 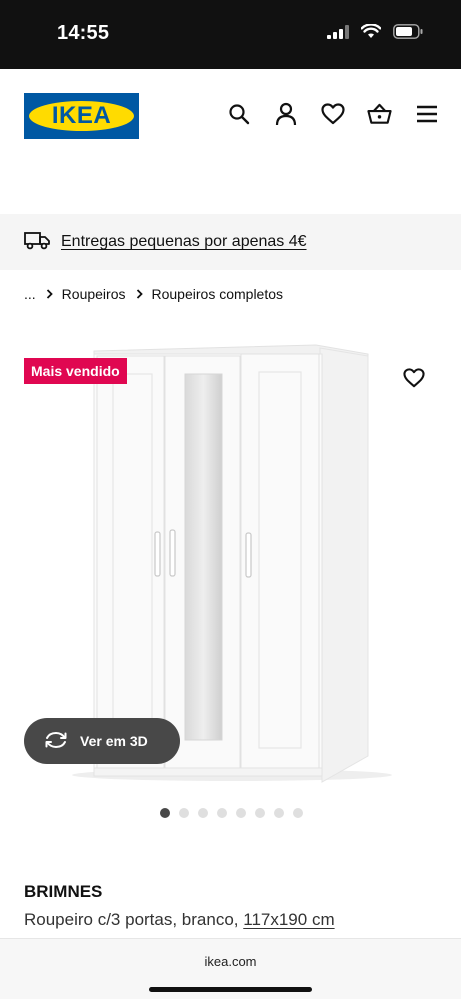 What do you see at coordinates (379, 113) in the screenshot?
I see `basket-icon` at bounding box center [379, 113].